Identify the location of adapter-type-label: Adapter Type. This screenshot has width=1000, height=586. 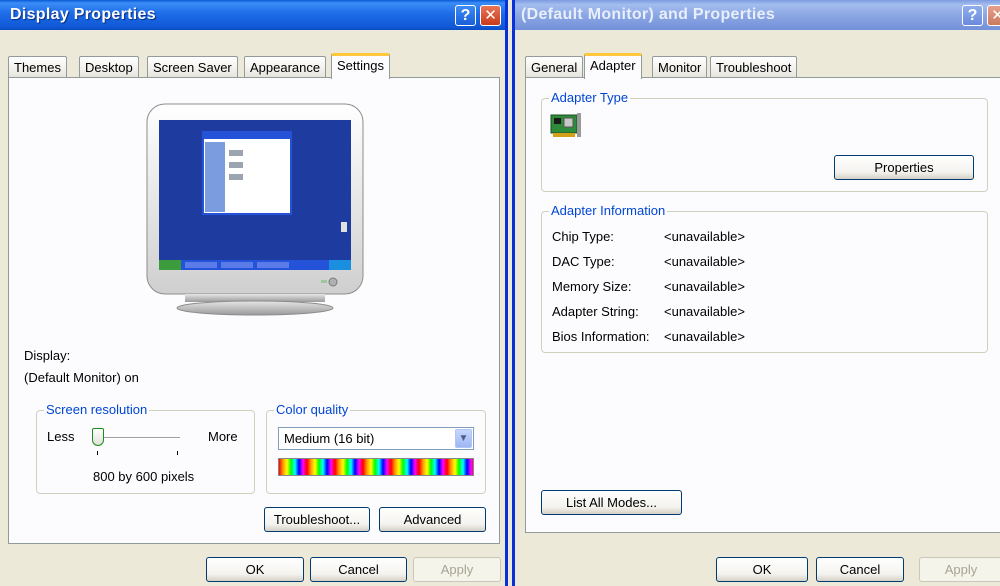
(590, 97).